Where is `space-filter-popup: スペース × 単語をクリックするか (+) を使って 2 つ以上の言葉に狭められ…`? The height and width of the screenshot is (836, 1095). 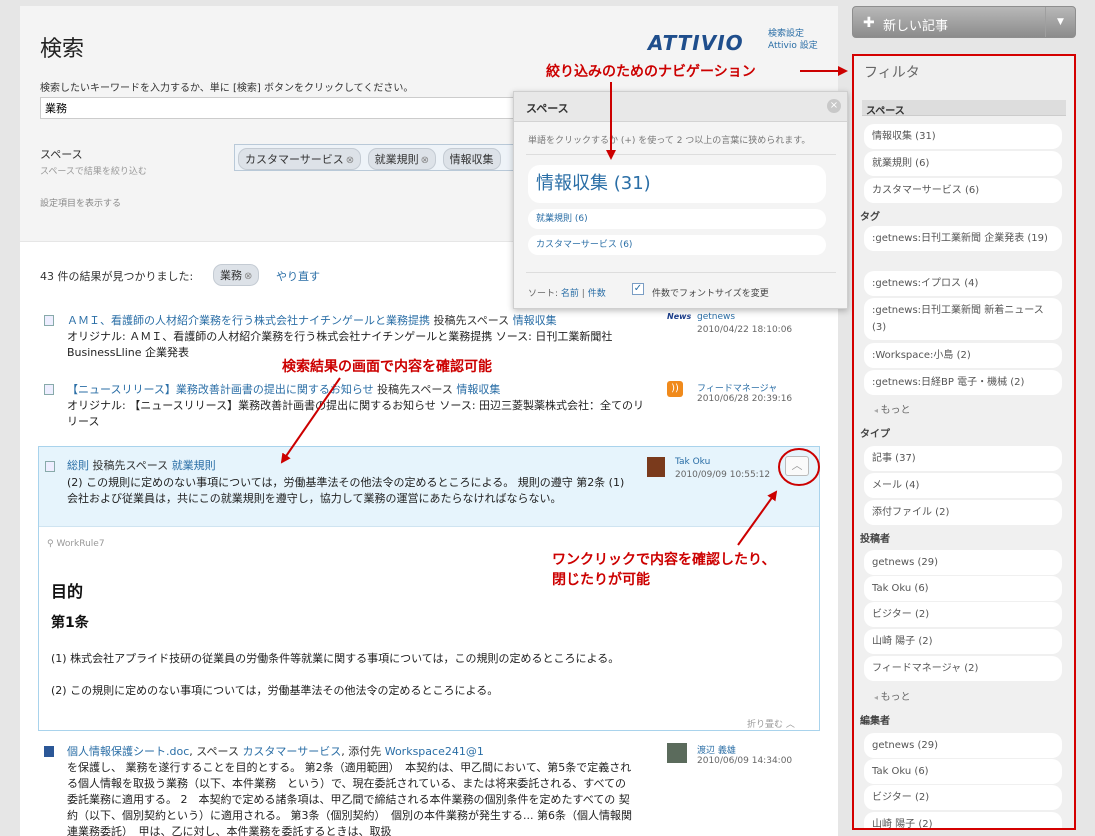
space-filter-popup: スペース × 単語をクリックするか (+) を使って 2 つ以上の言葉に狭められ… is located at coordinates (680, 200).